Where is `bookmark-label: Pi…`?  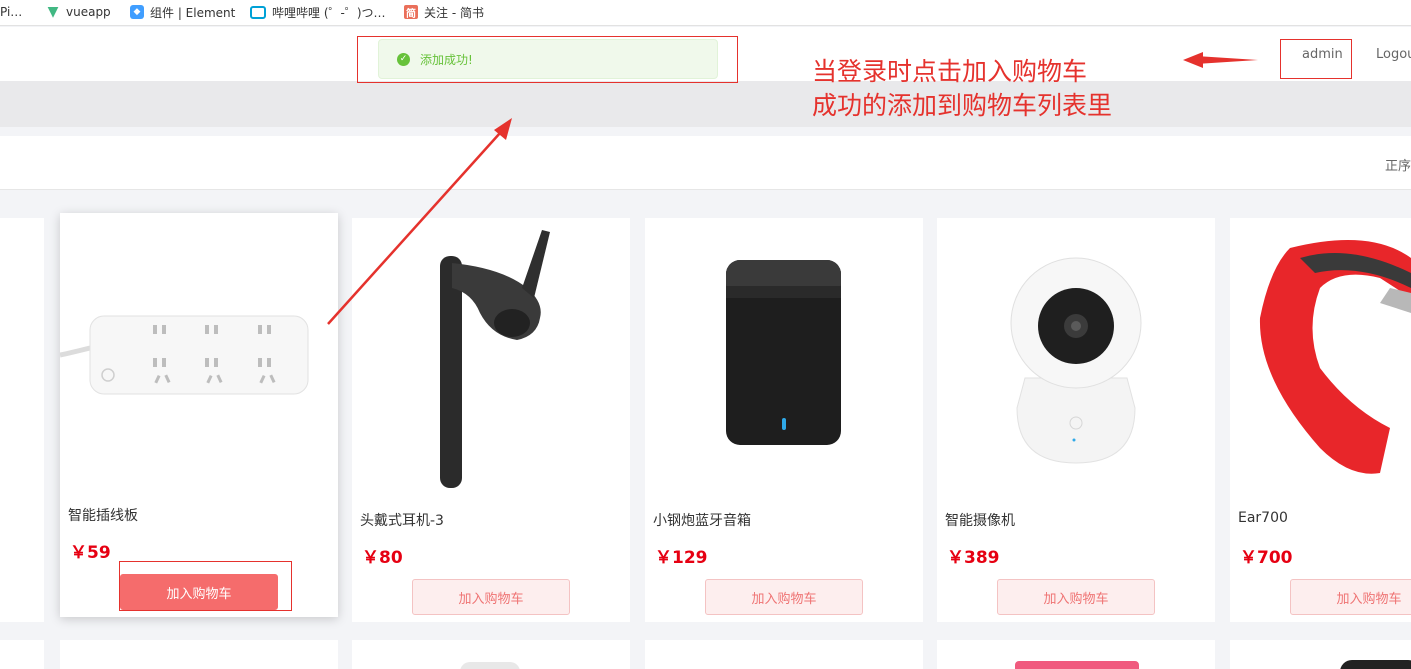
bookmark-label: Pi… is located at coordinates (11, 12).